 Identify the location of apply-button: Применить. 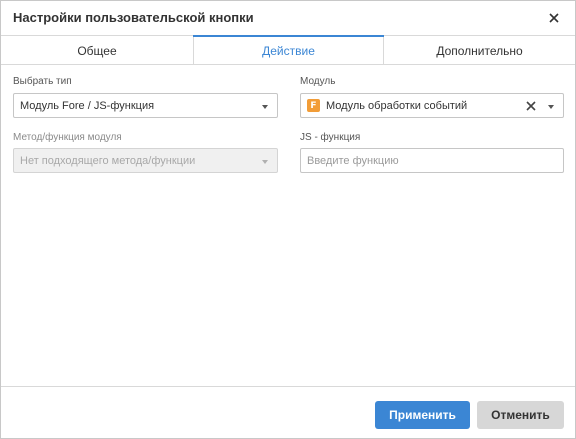
(422, 415).